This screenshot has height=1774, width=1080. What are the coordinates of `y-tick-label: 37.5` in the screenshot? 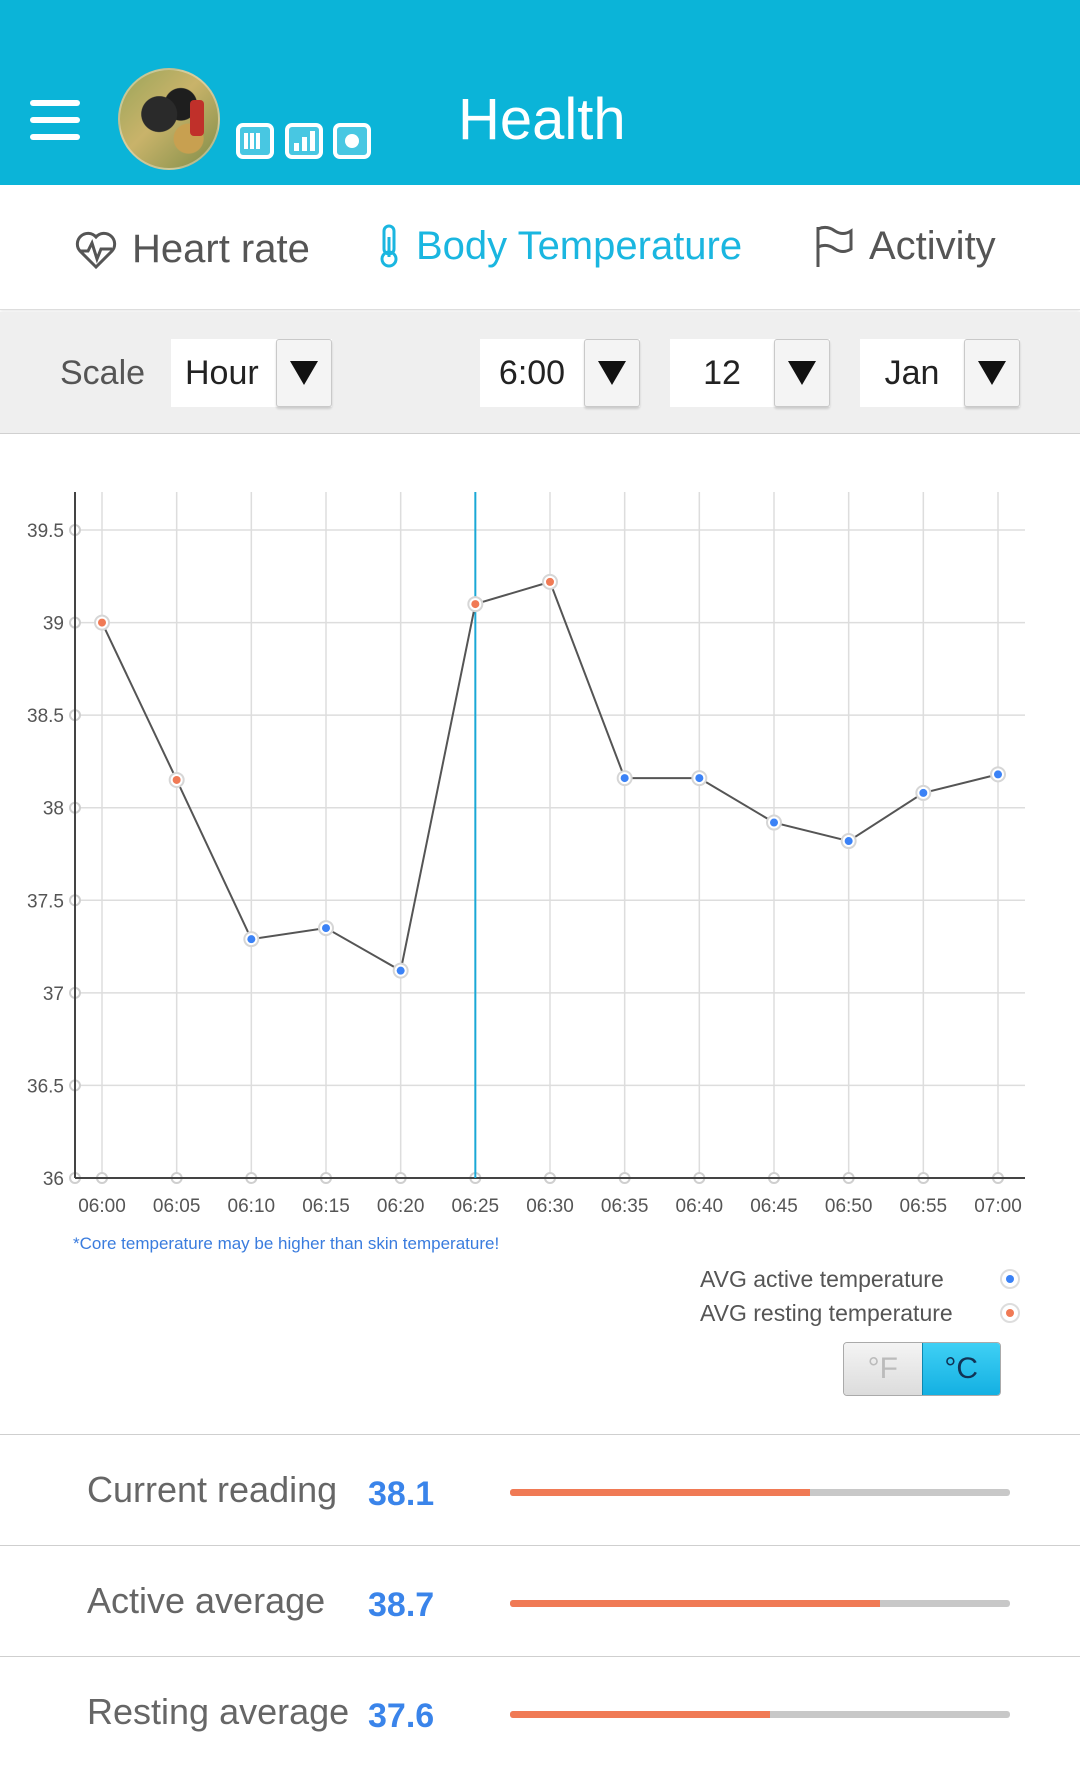 It's located at (45, 901).